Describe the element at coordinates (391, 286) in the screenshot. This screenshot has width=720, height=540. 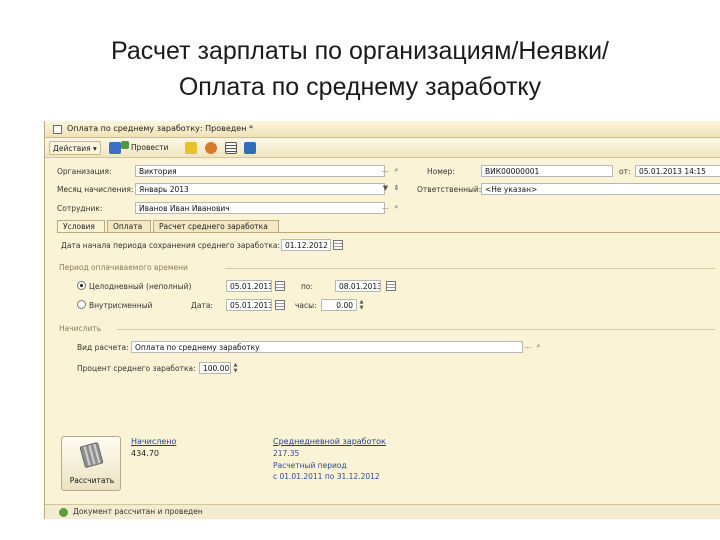
I see `days-to-calendar-icon` at that location.